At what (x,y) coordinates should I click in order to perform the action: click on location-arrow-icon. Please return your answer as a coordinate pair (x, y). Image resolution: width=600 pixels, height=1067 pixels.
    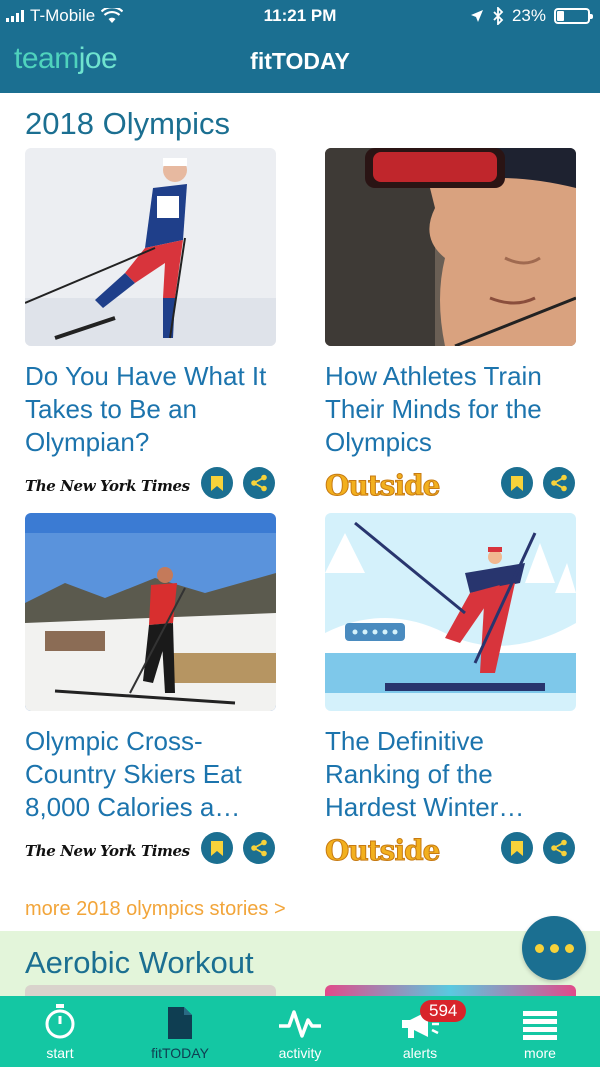
    Looking at the image, I should click on (476, 16).